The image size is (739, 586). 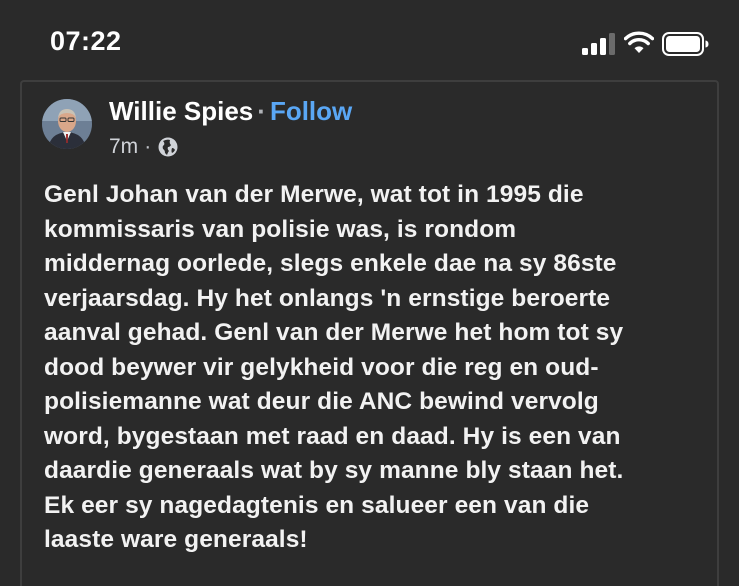 I want to click on status-time: 07:22, so click(x=86, y=41).